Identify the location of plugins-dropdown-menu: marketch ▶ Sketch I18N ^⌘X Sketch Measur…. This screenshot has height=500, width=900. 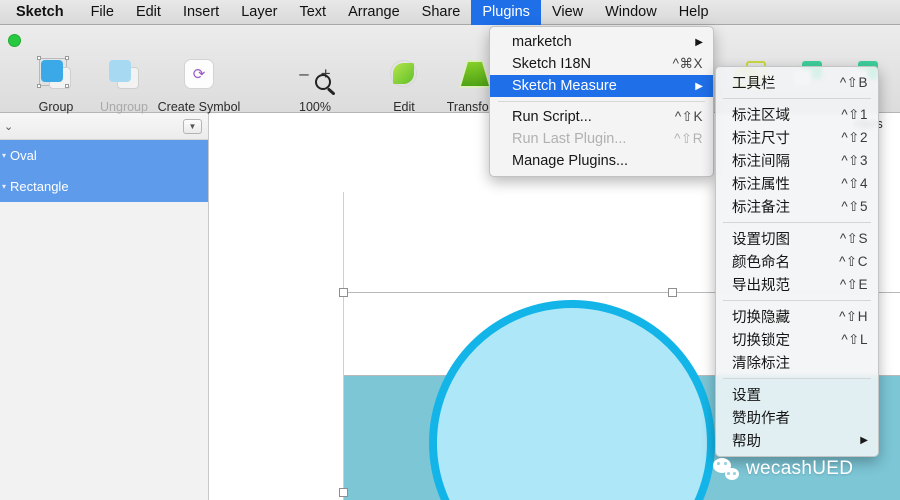
(601, 101).